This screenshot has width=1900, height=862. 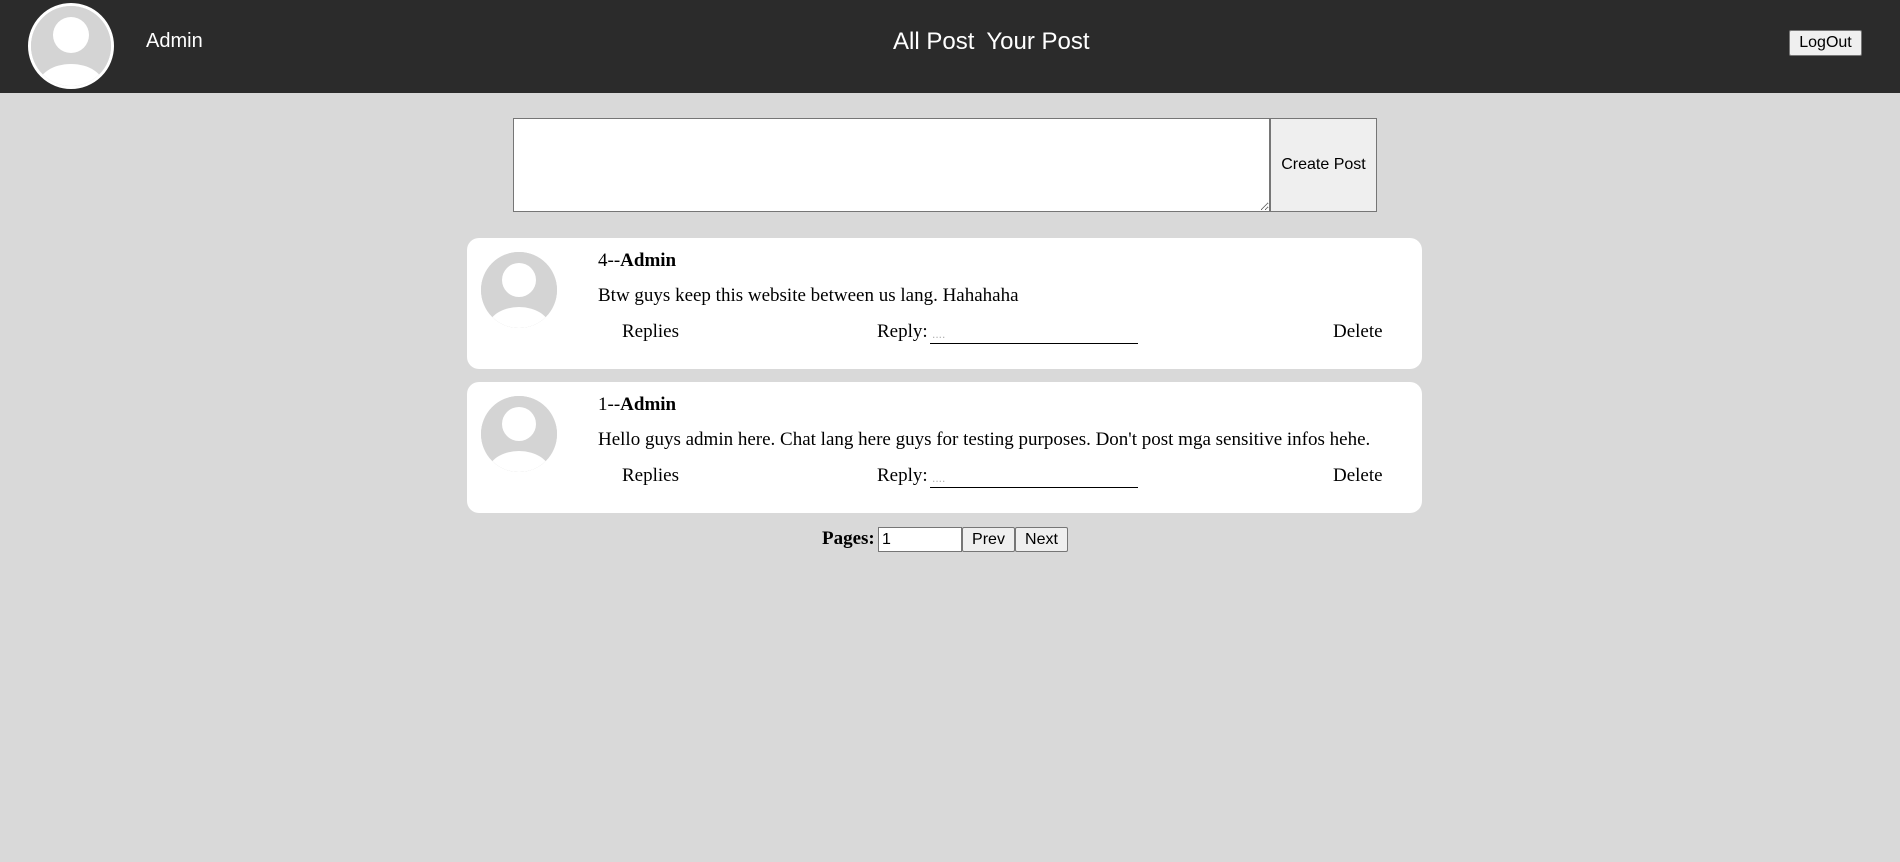 I want to click on main-nav: All Post Your Post, so click(x=991, y=42).